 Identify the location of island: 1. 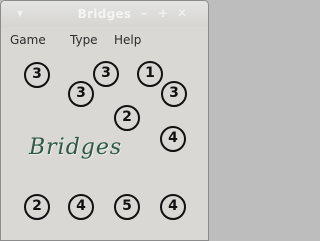
(150, 74).